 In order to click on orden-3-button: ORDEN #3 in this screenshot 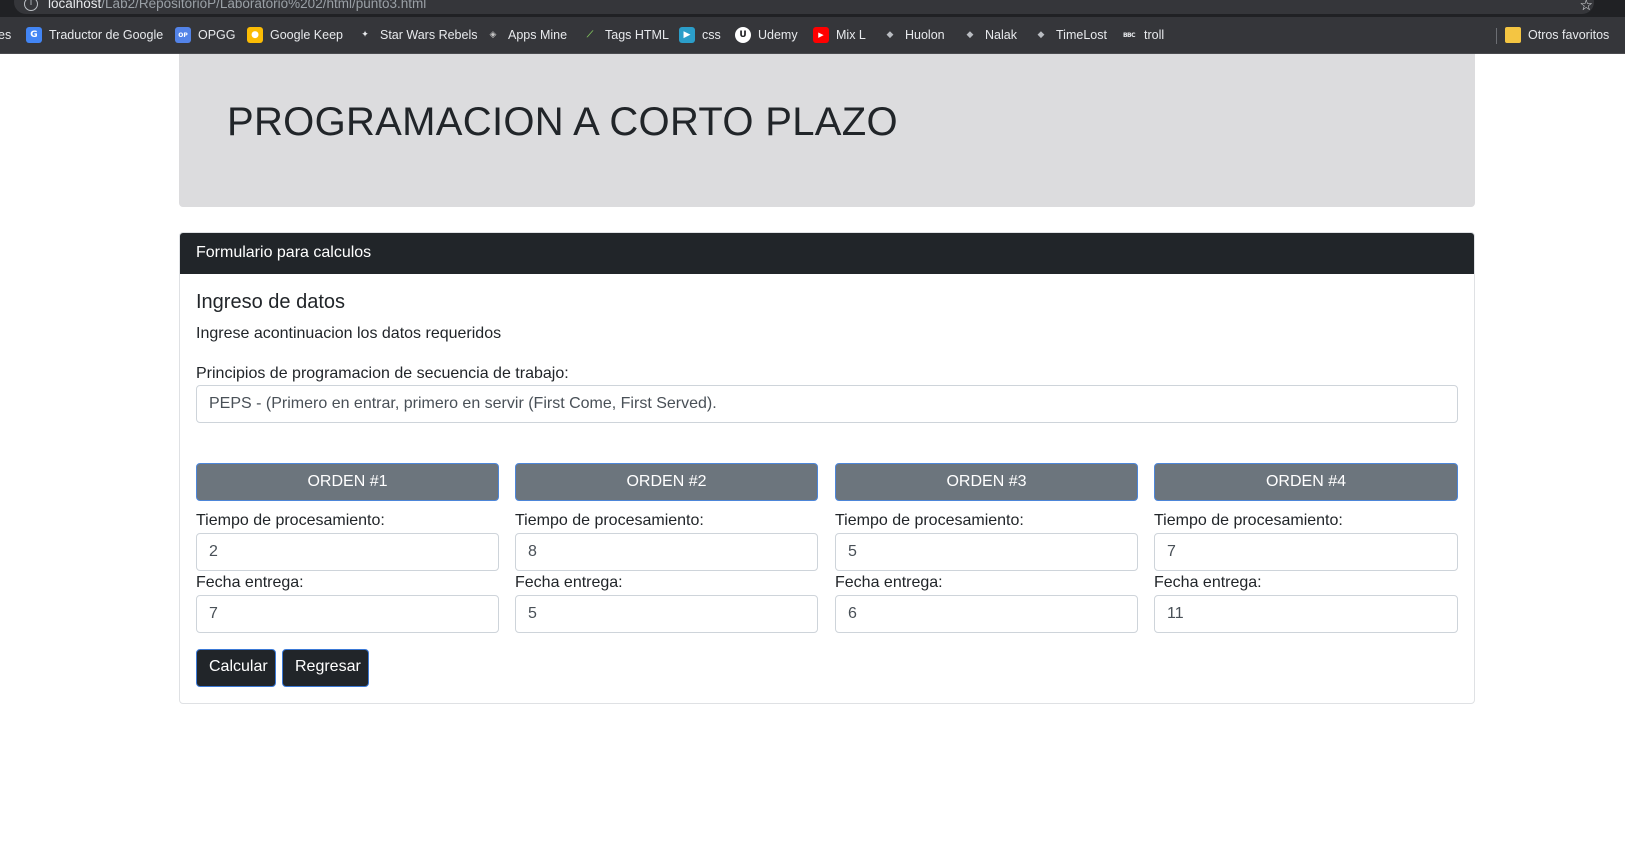, I will do `click(986, 482)`.